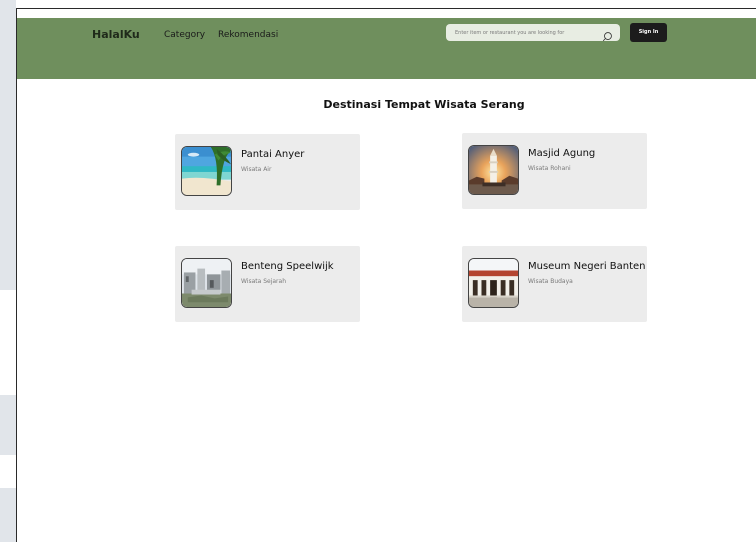  I want to click on side-shade-middle, so click(8, 425).